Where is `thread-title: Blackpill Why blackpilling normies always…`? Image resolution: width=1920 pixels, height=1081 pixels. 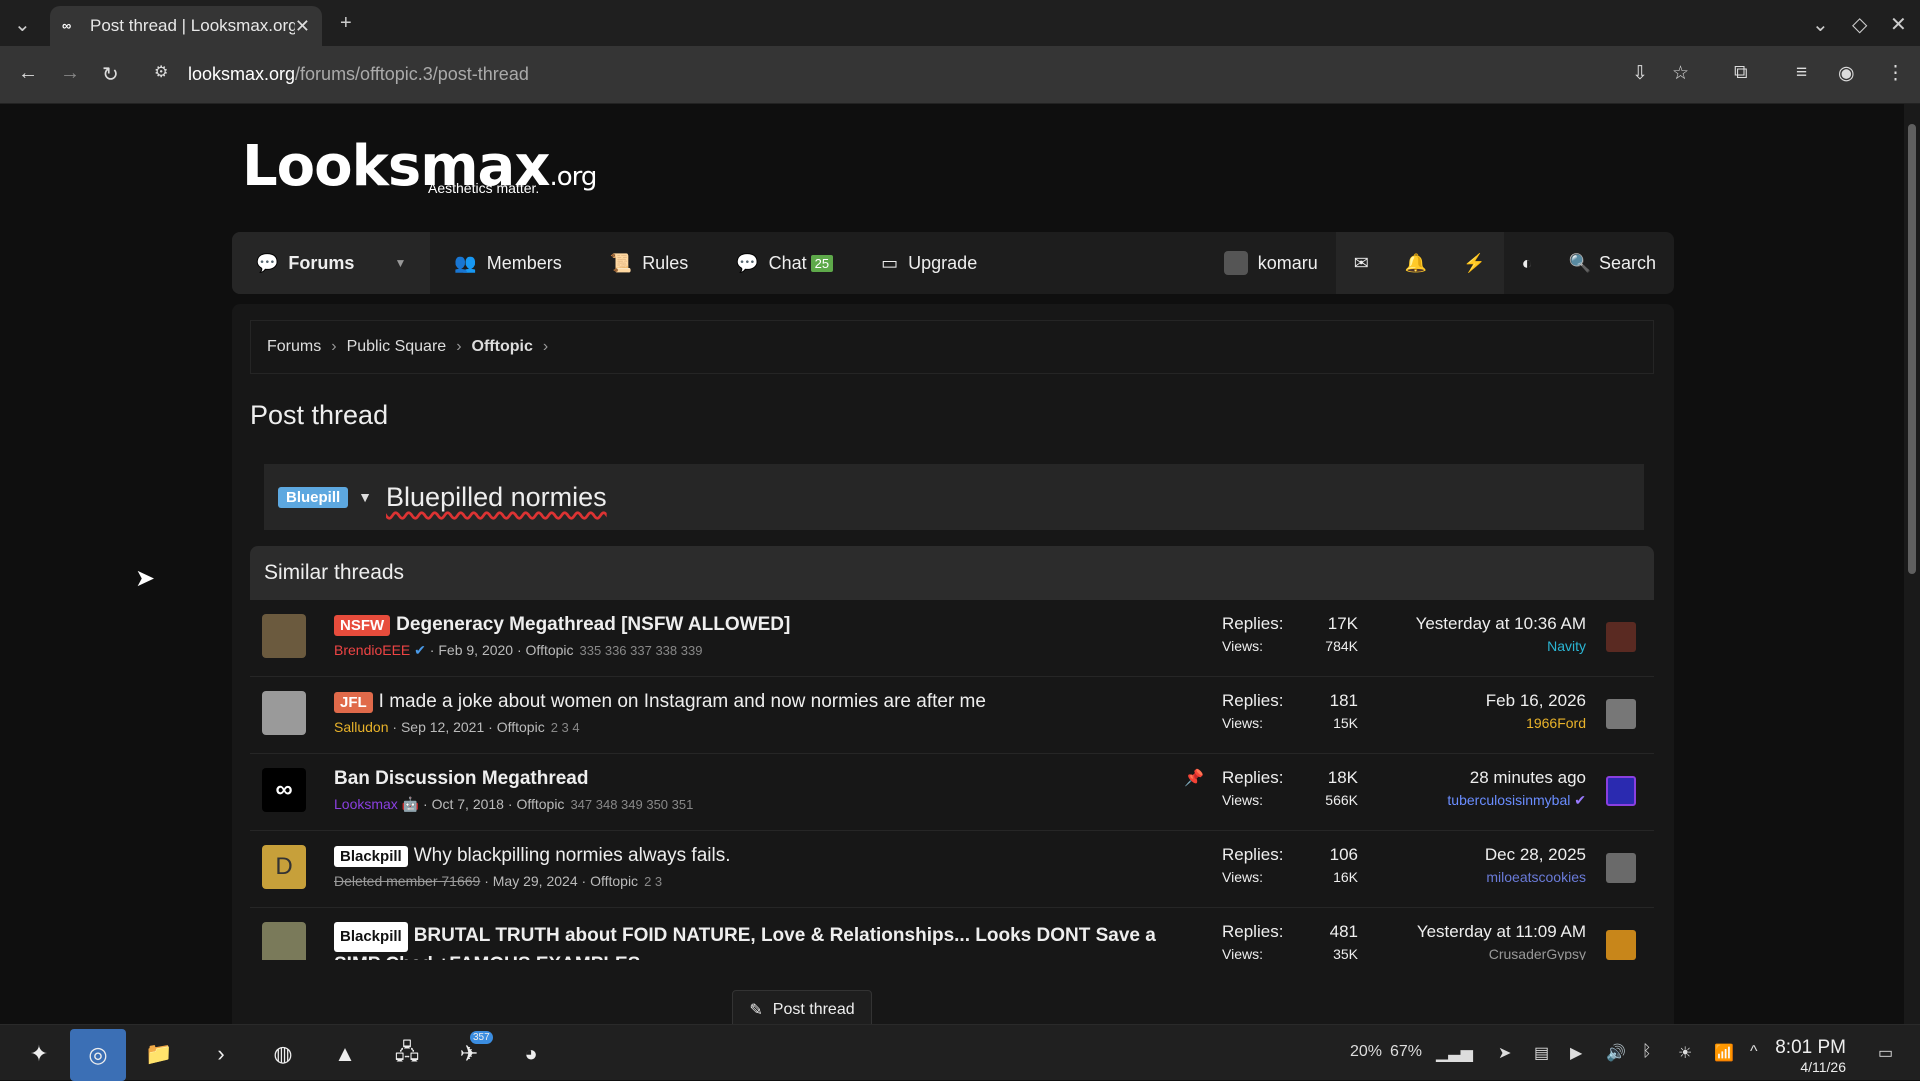 thread-title: Blackpill Why blackpilling normies always… is located at coordinates (532, 856).